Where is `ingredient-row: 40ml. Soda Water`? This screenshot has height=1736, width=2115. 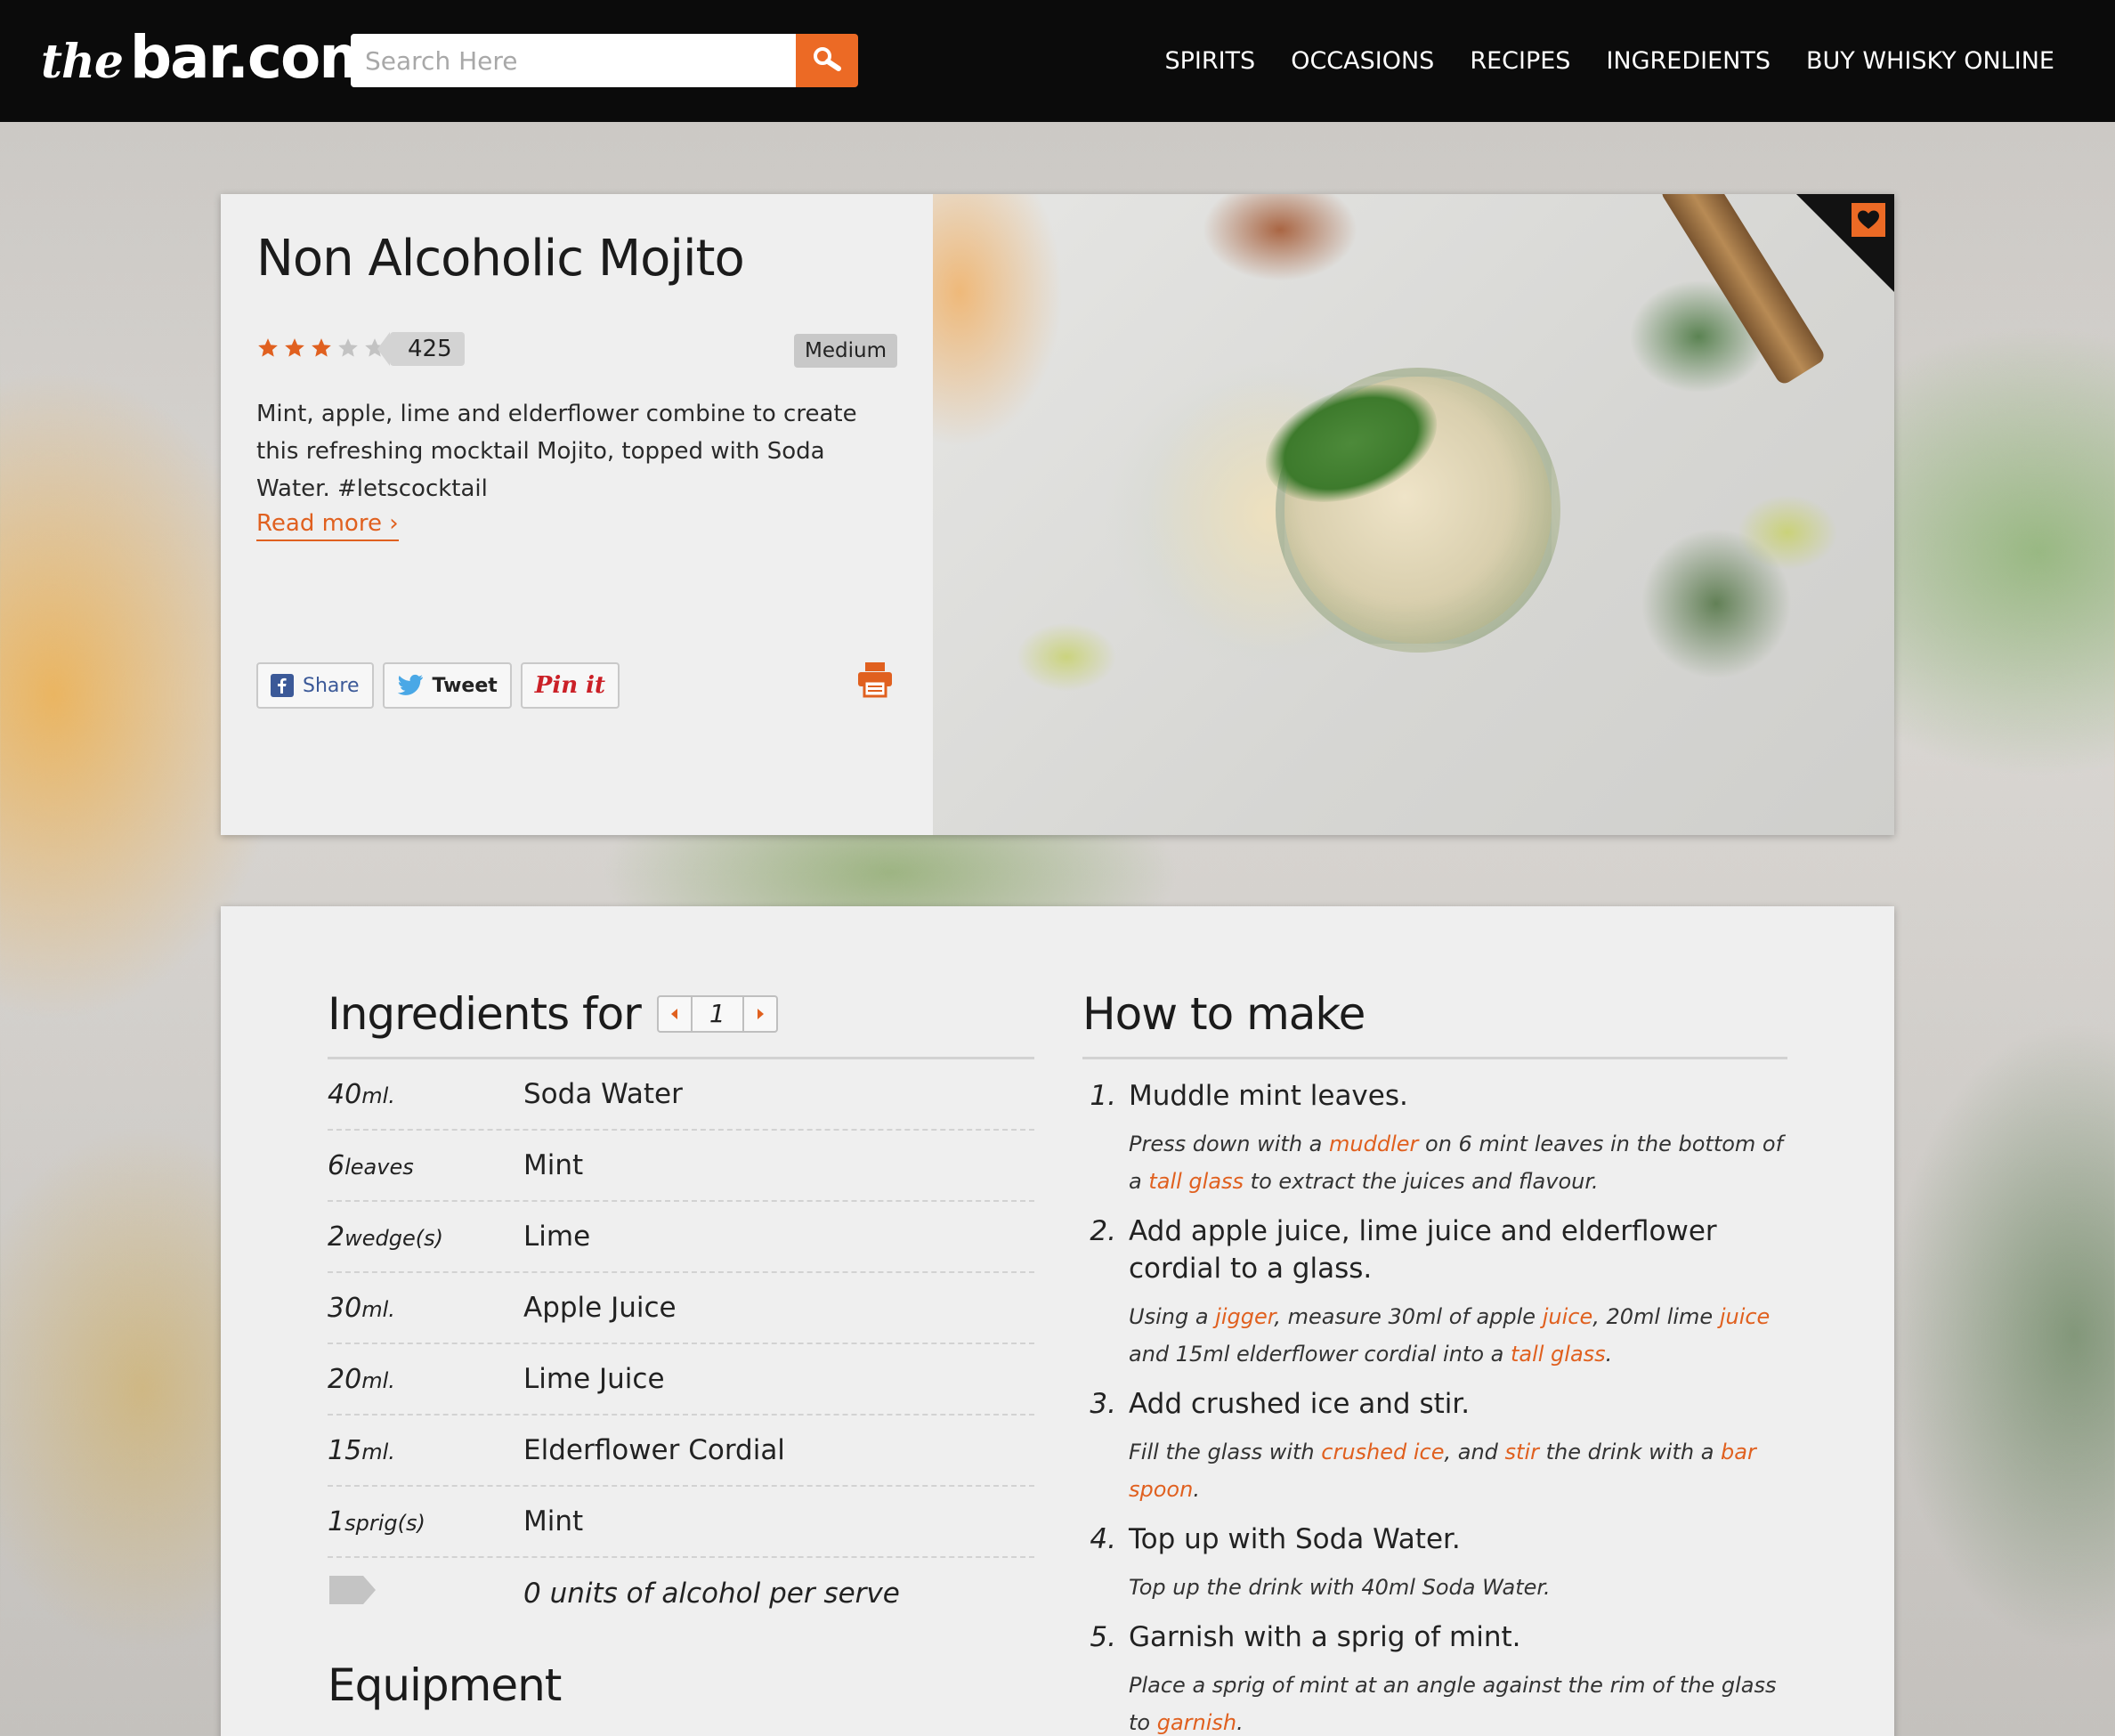
ingredient-row: 40ml. Soda Water is located at coordinates (681, 1095).